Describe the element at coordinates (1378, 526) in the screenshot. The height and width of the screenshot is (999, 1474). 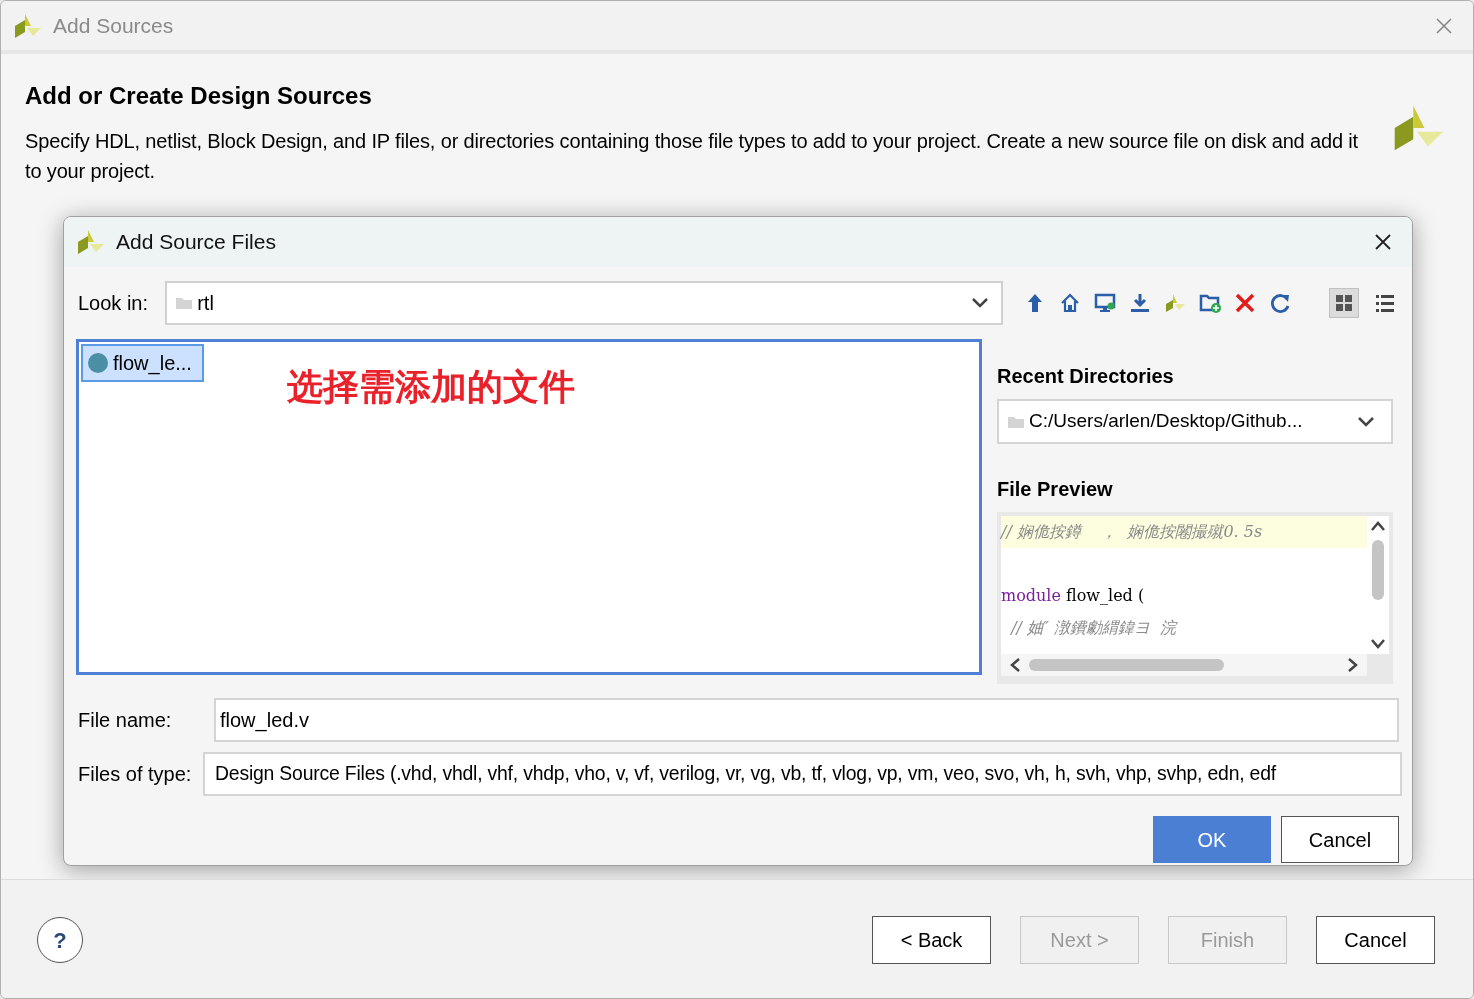
I see `scroll-up-icon` at that location.